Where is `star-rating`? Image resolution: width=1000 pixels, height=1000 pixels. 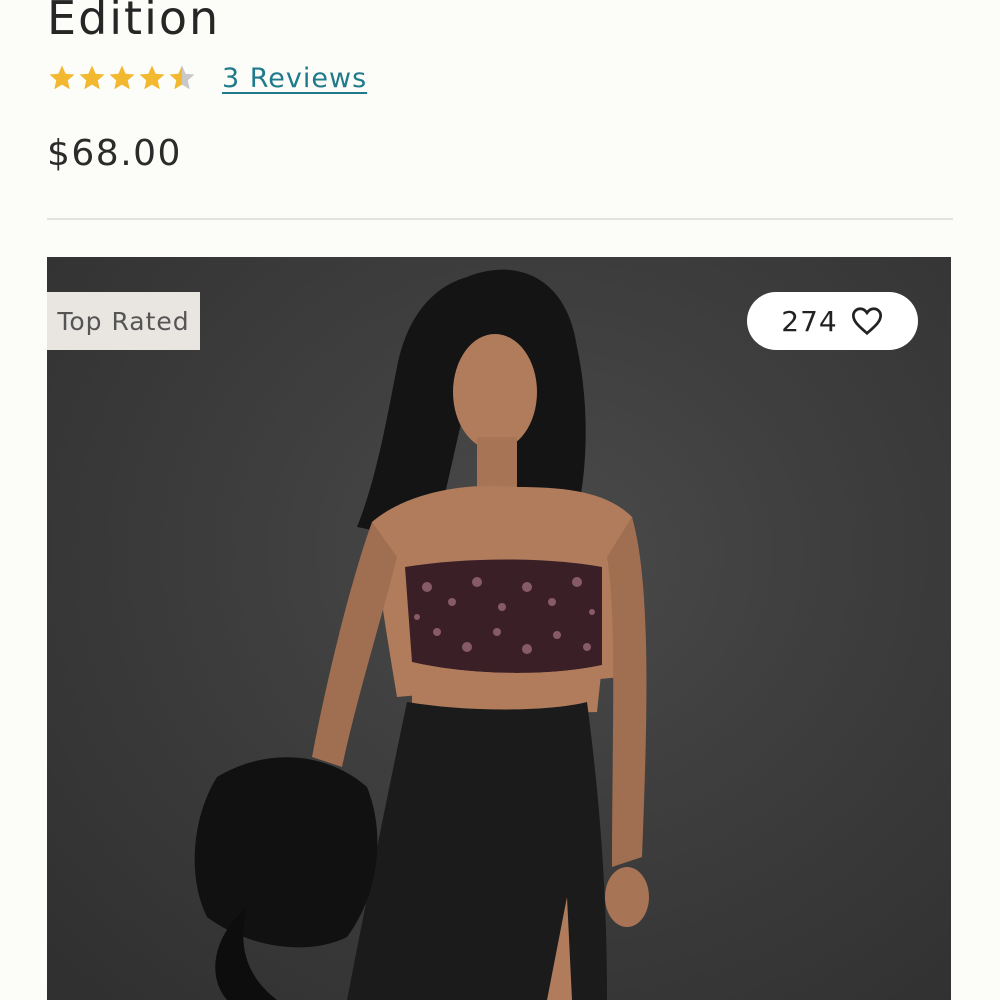
star-rating is located at coordinates (122, 78).